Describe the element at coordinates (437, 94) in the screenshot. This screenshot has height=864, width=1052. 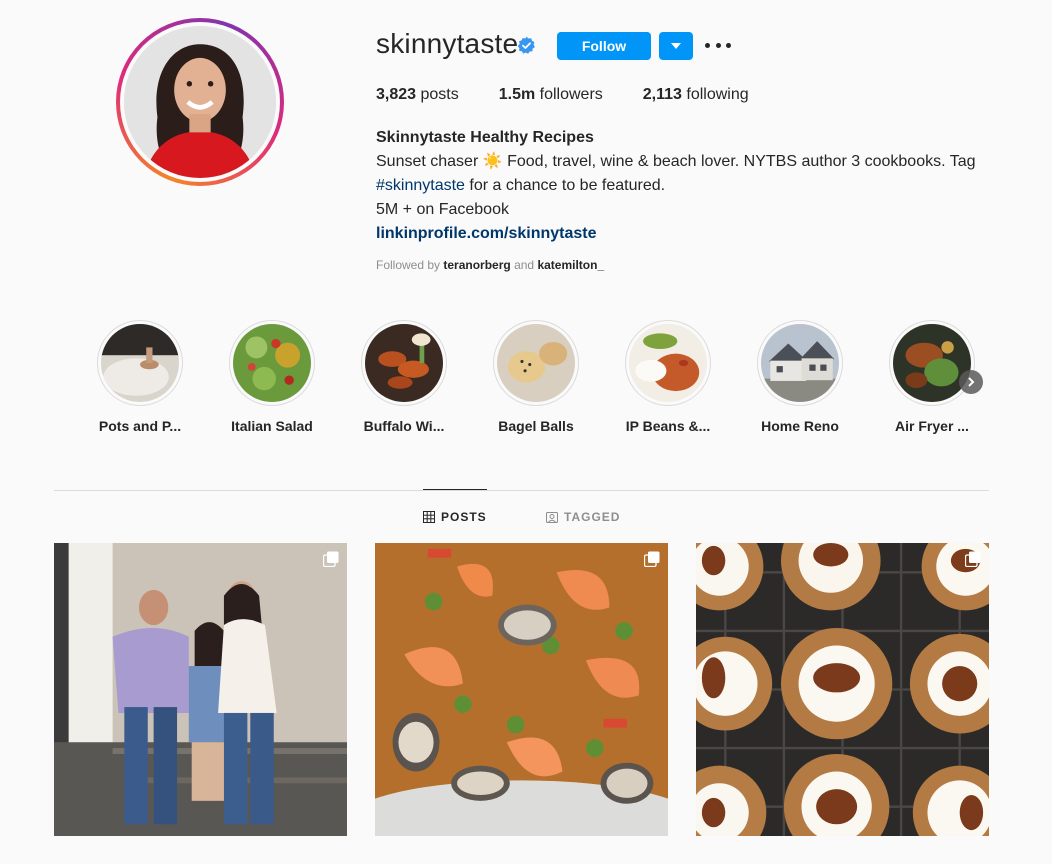
I see `posts-count-label: posts` at that location.